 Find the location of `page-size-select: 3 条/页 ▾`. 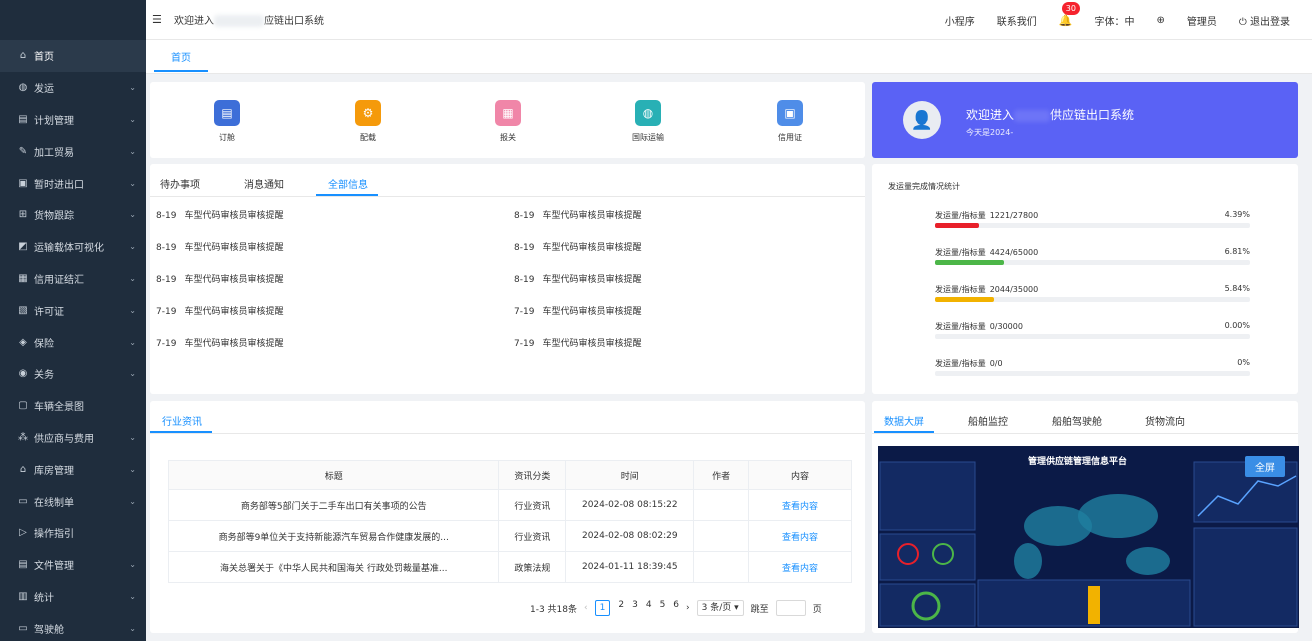

page-size-select: 3 条/页 ▾ is located at coordinates (720, 608).